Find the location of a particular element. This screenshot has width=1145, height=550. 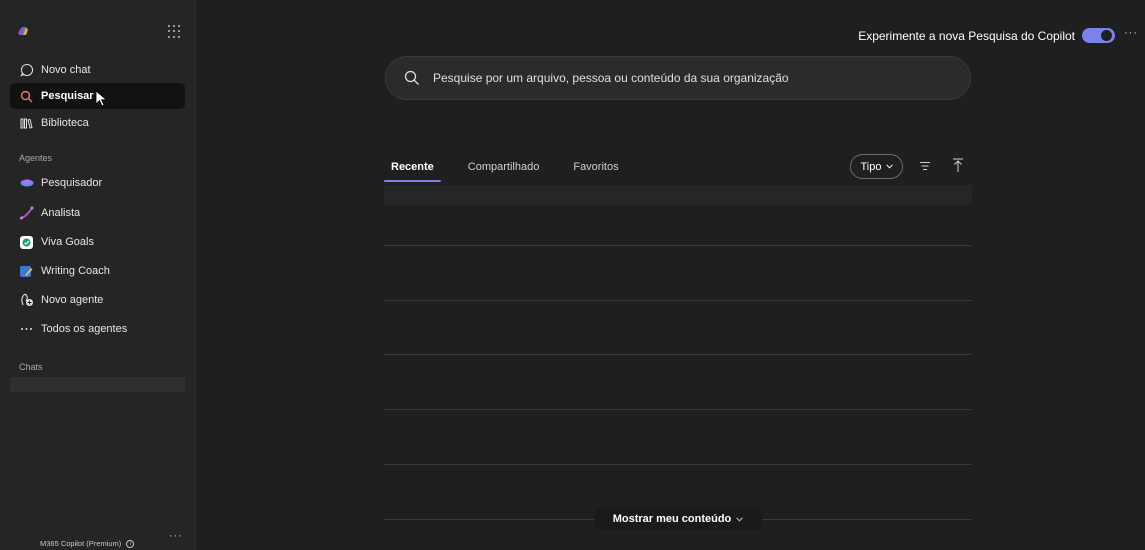

plan-label: M365 Copilot (Premium) i is located at coordinates (87, 543).